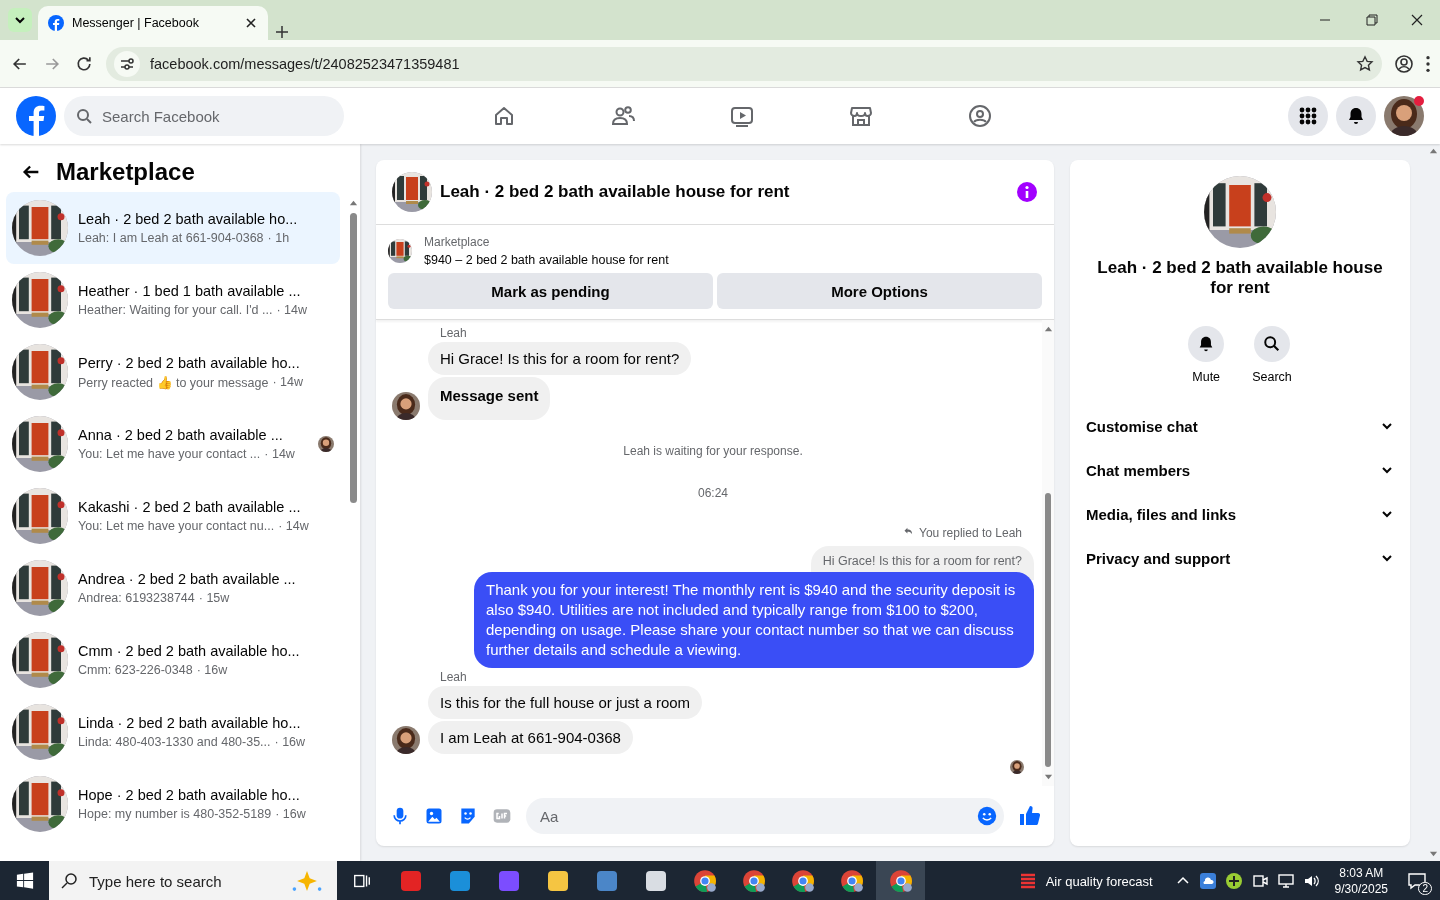  I want to click on browser-tab: Messenger | Facebook, so click(153, 23).